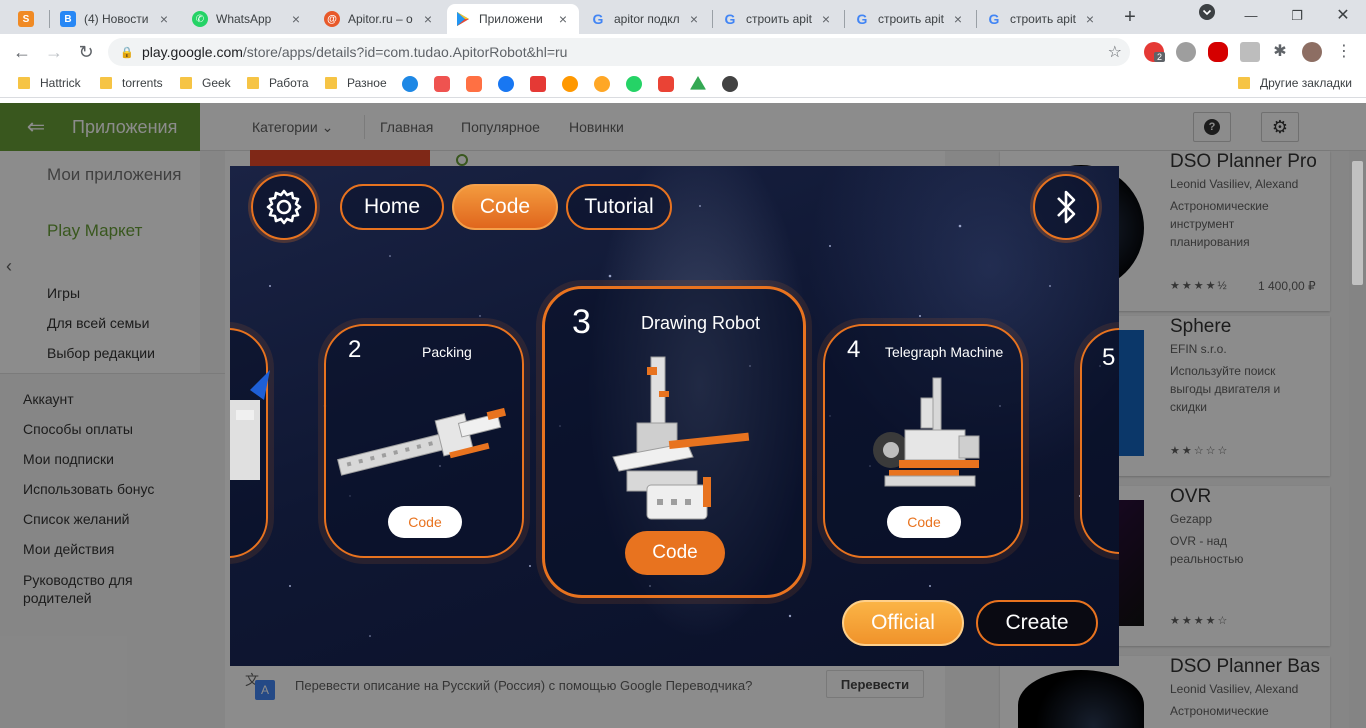 This screenshot has width=1366, height=728. What do you see at coordinates (1109, 357) in the screenshot?
I see `project-number: 5` at bounding box center [1109, 357].